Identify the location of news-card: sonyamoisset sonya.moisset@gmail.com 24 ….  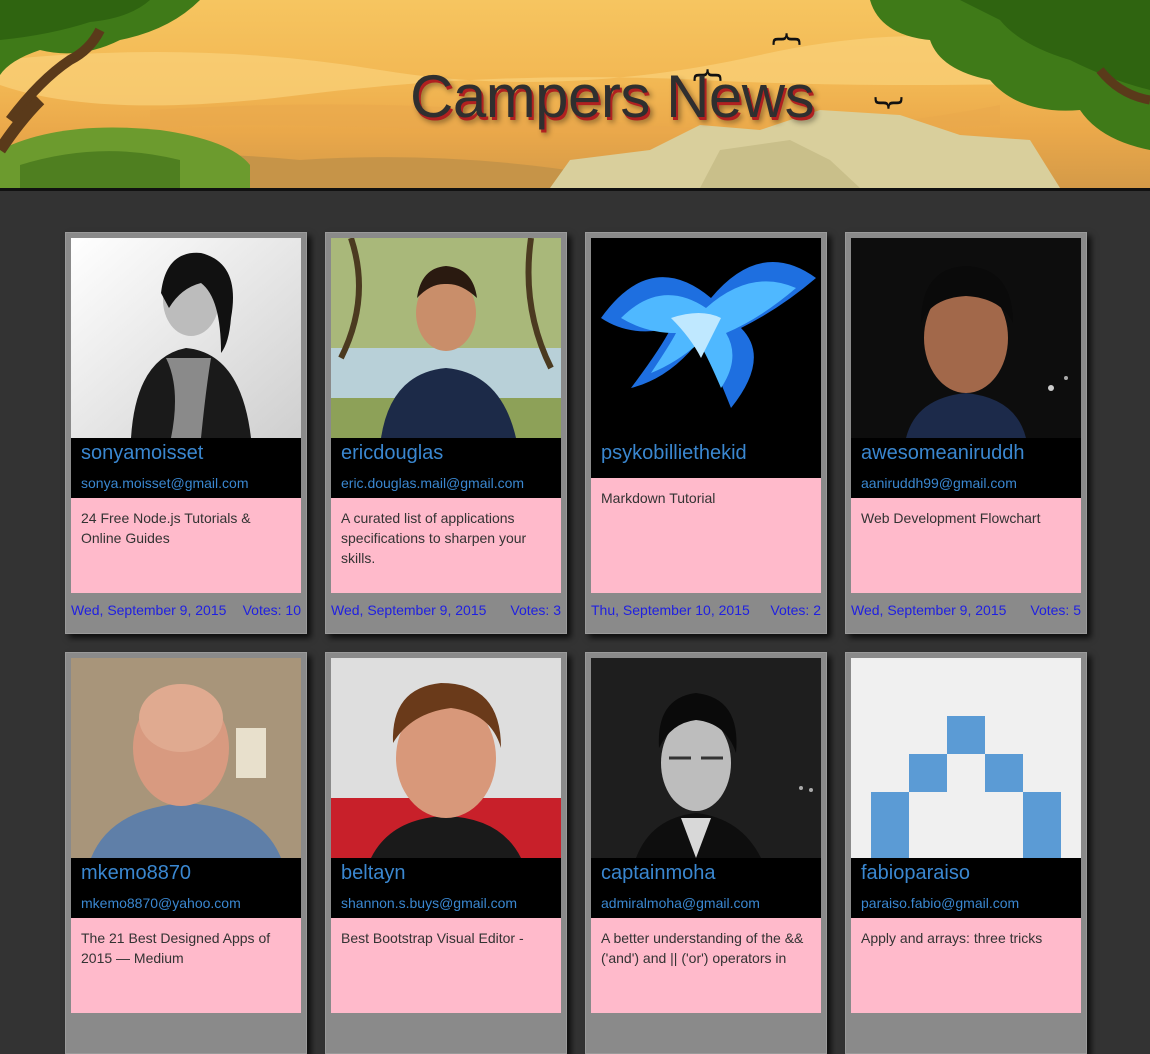
(186, 433).